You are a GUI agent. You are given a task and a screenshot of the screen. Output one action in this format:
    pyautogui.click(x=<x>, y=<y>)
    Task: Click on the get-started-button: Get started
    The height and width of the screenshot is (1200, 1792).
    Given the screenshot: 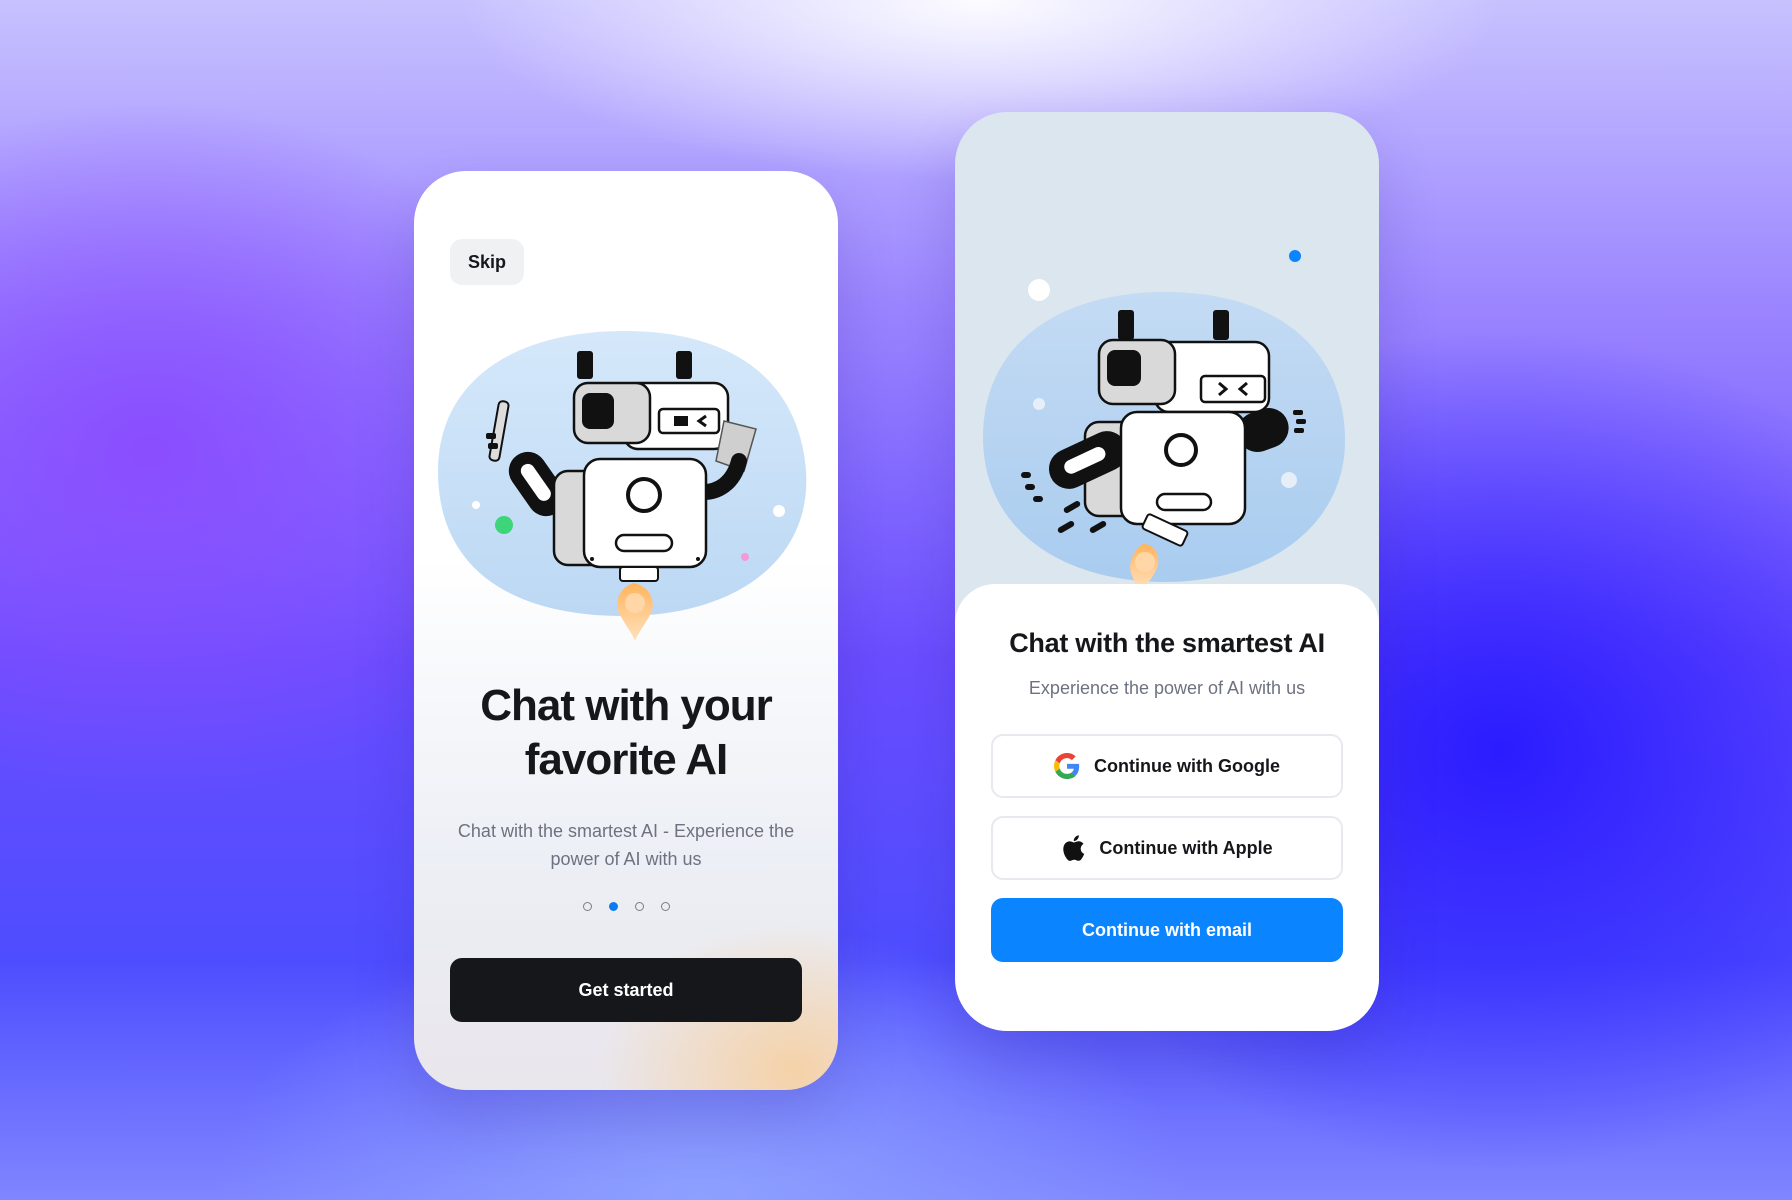 What is the action you would take?
    pyautogui.click(x=626, y=990)
    